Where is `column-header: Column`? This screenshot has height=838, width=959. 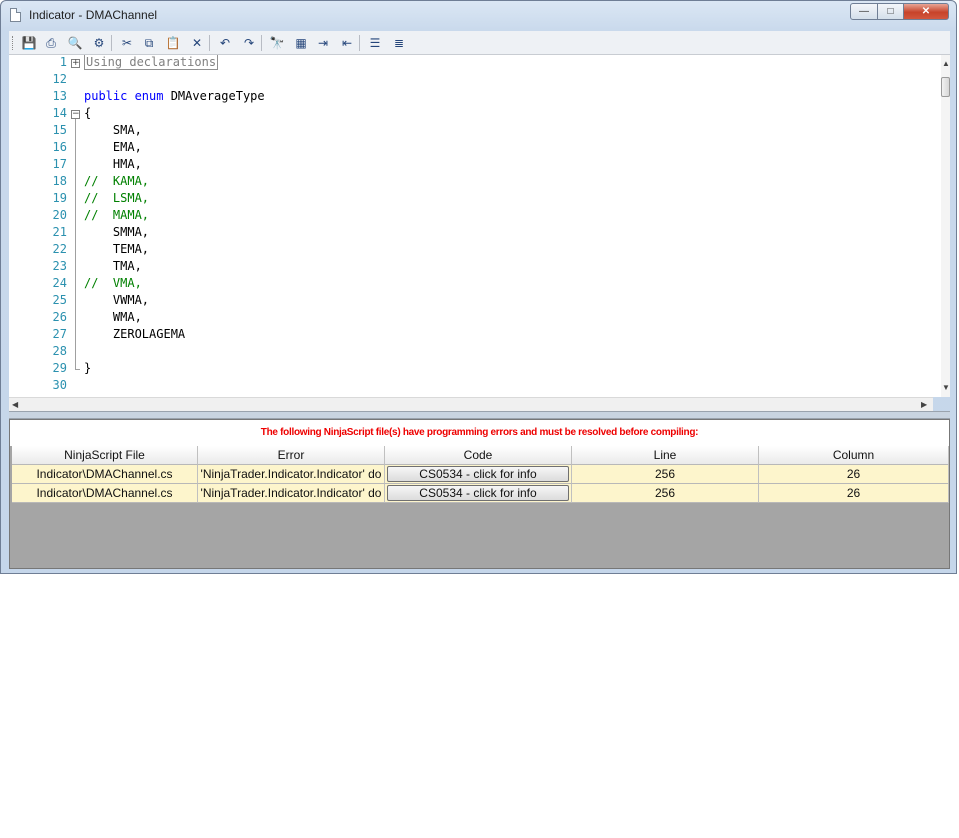
column-header: Column is located at coordinates (854, 455).